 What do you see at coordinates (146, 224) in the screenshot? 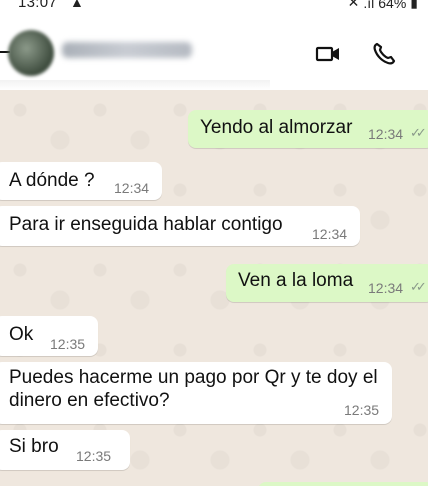
I see `message-text: Para ir enseguida hablar contigo` at bounding box center [146, 224].